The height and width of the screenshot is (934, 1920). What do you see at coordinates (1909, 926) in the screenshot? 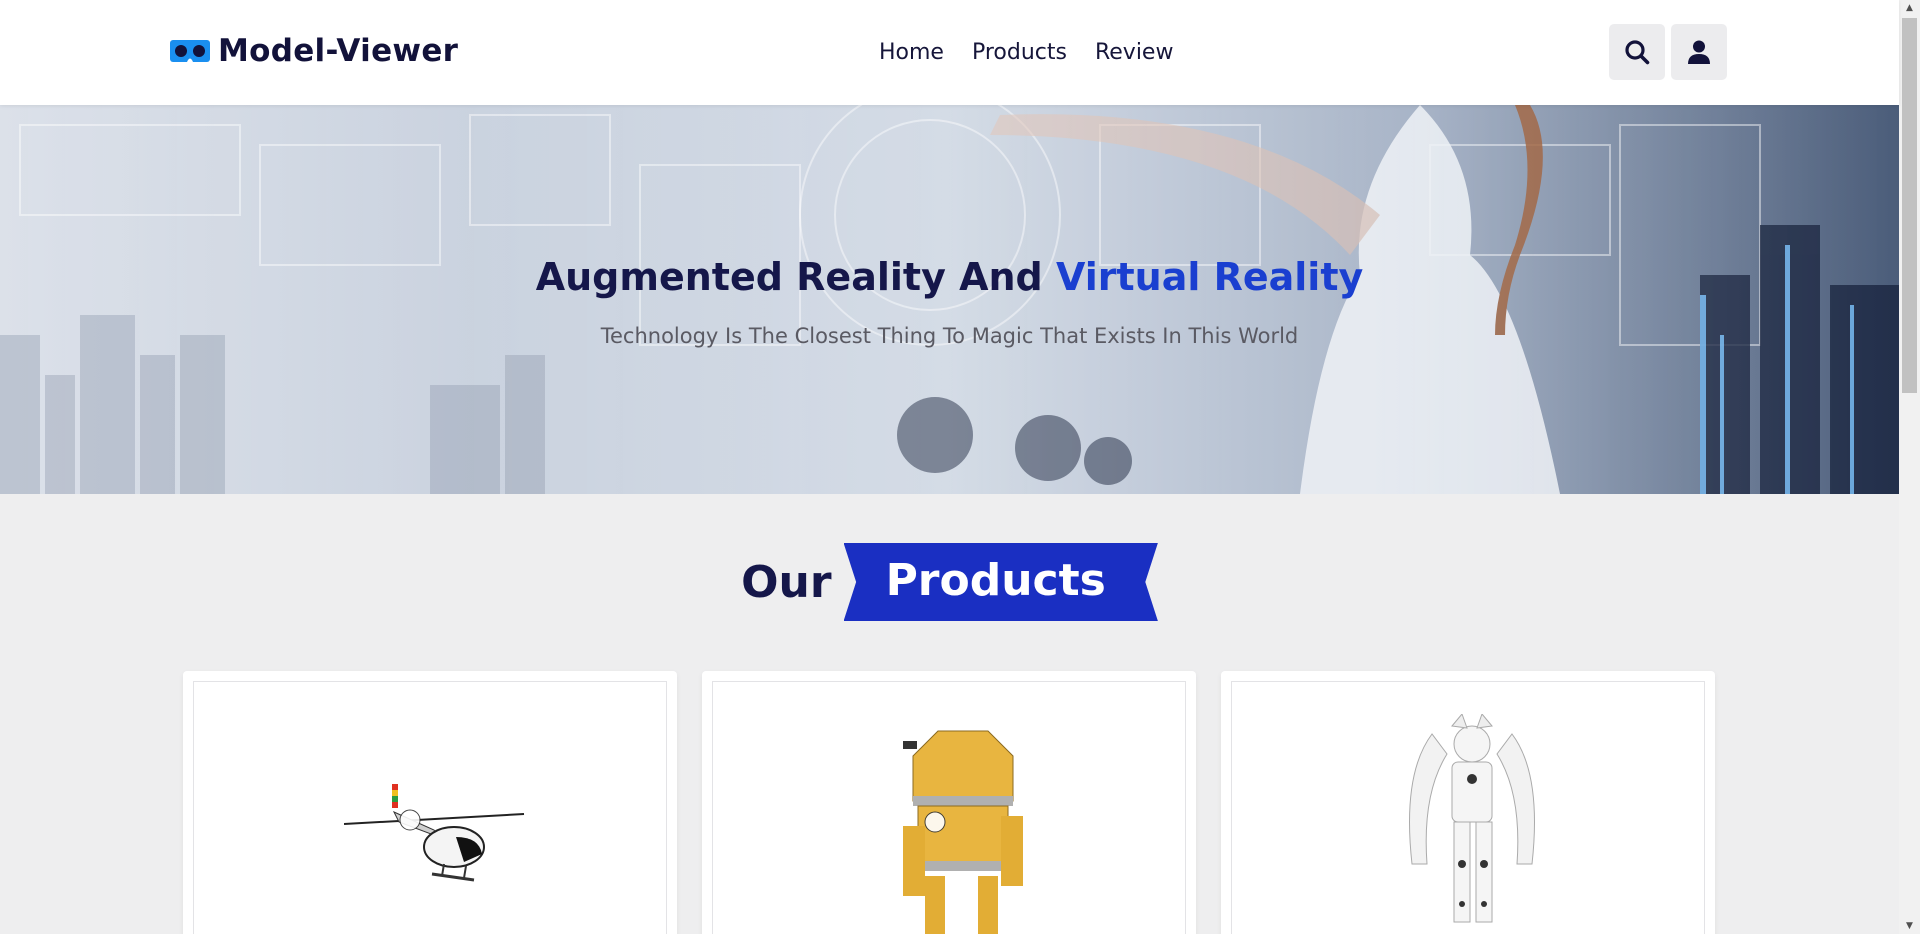
I see `scroll-down-arrow-icon: ▼` at bounding box center [1909, 926].